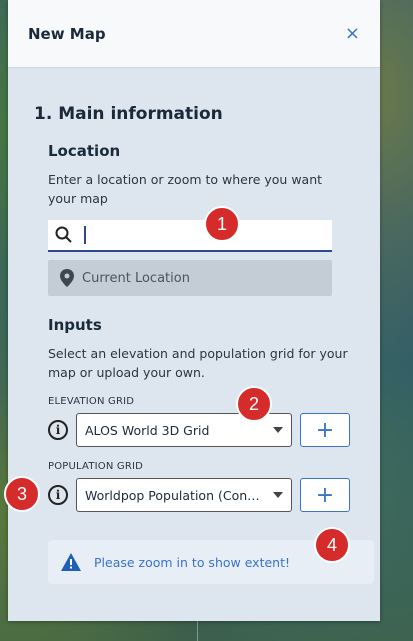  Describe the element at coordinates (222, 224) in the screenshot. I see `annotation-badge-1: 1` at that location.